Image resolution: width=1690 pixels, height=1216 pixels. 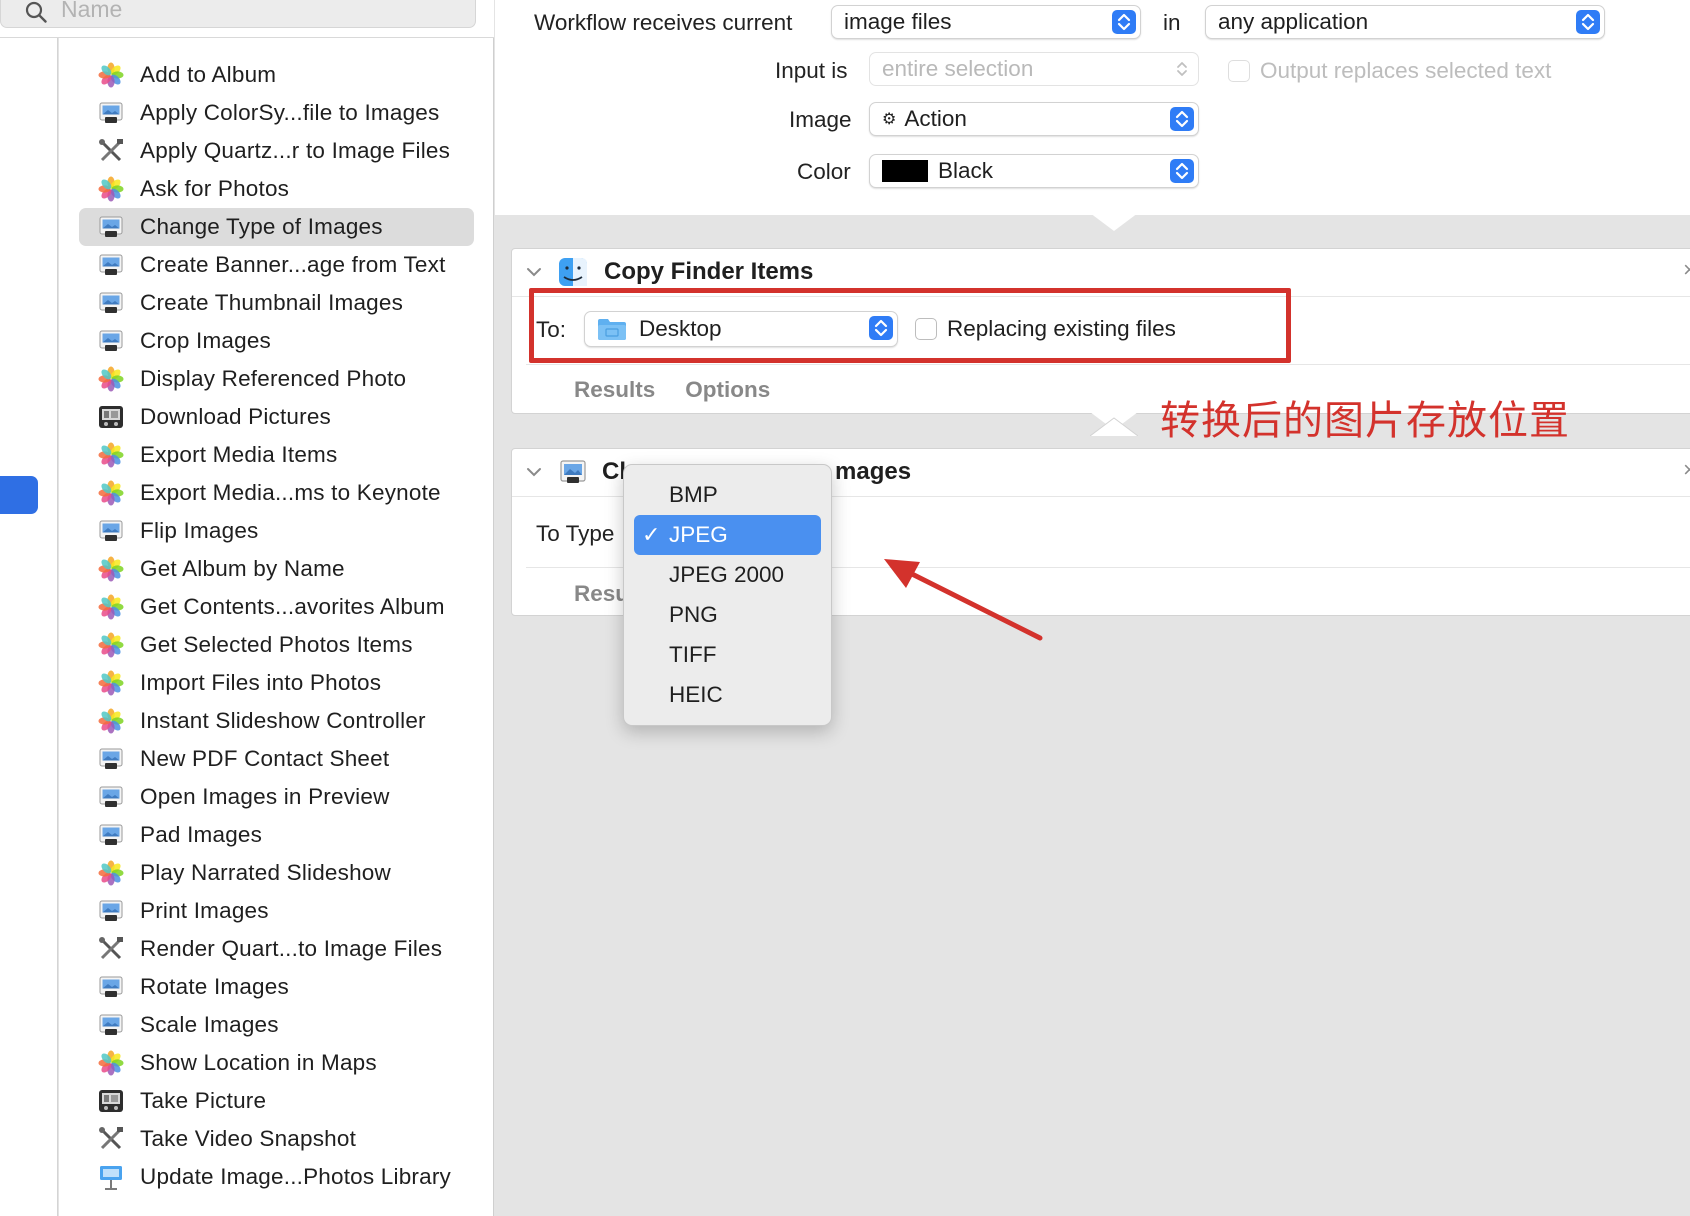 I want to click on action-list-item: Export Media...ms to Keynote, so click(x=276, y=493).